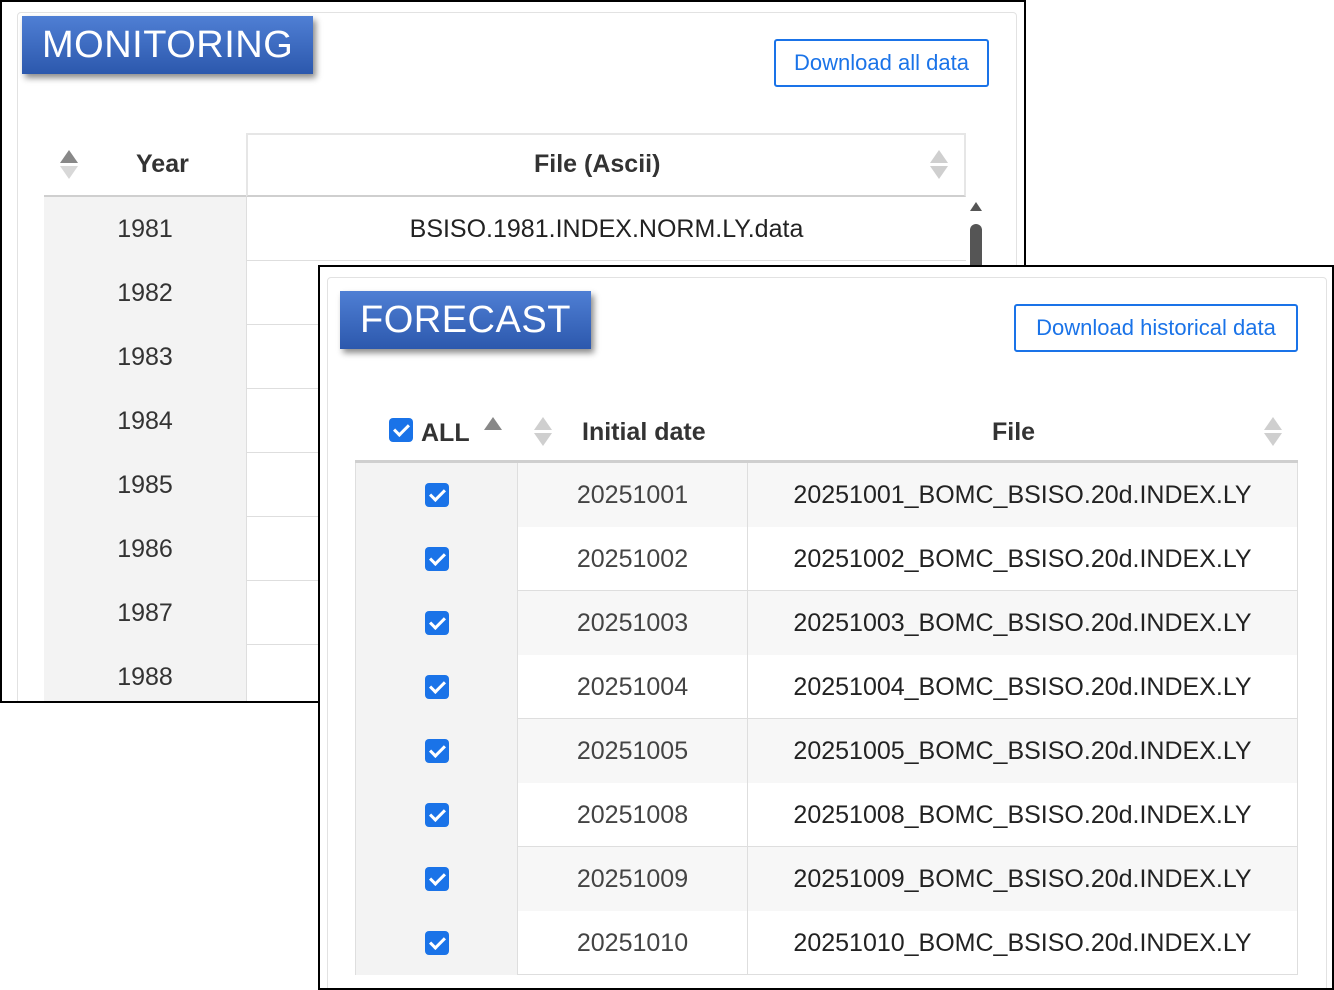  I want to click on table-row: 20251008 20251008_BOMC_BSISO.20d.INDEX.LY, so click(826, 815).